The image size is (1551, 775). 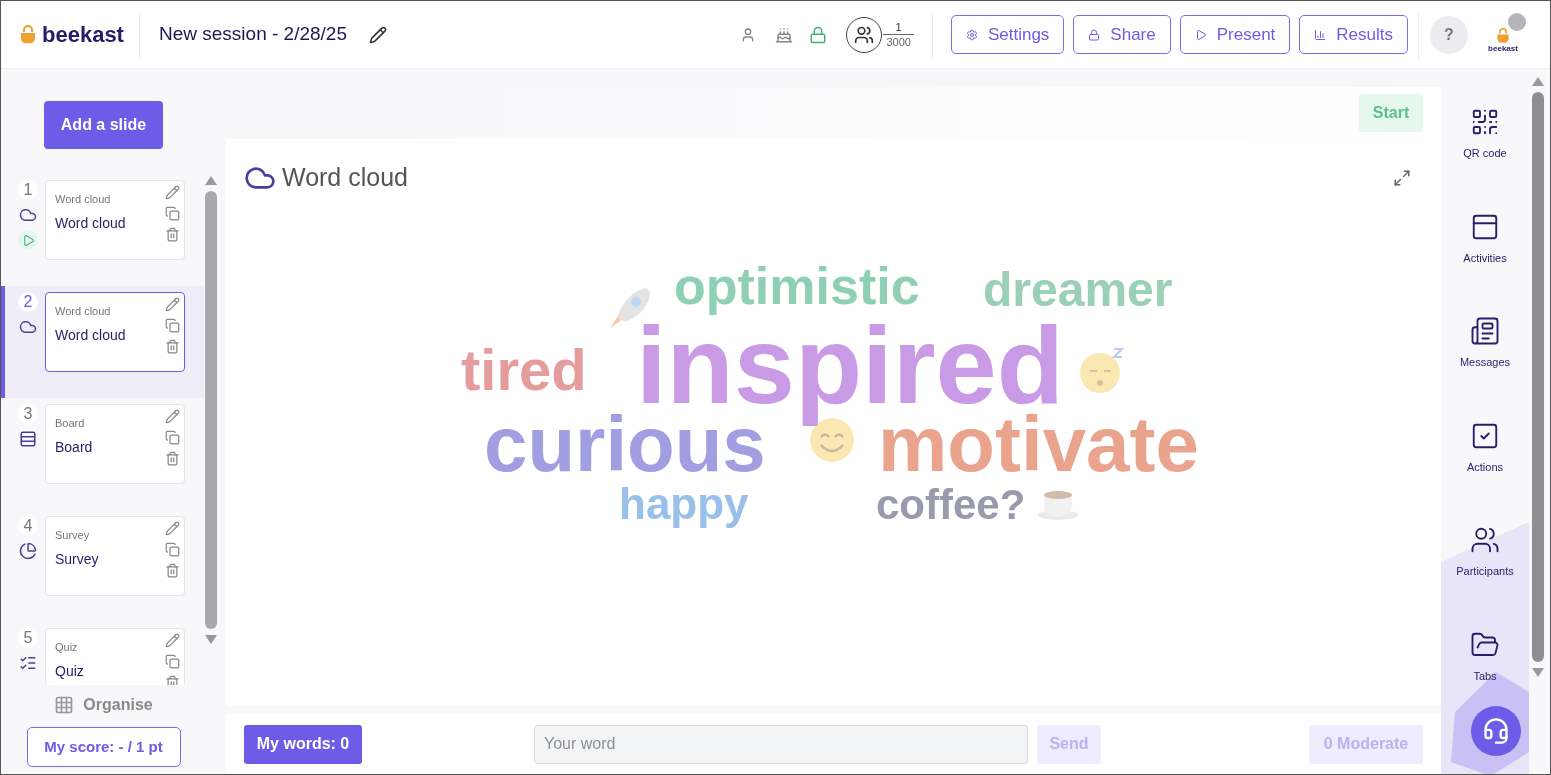 What do you see at coordinates (1485, 331) in the screenshot?
I see `document-icon` at bounding box center [1485, 331].